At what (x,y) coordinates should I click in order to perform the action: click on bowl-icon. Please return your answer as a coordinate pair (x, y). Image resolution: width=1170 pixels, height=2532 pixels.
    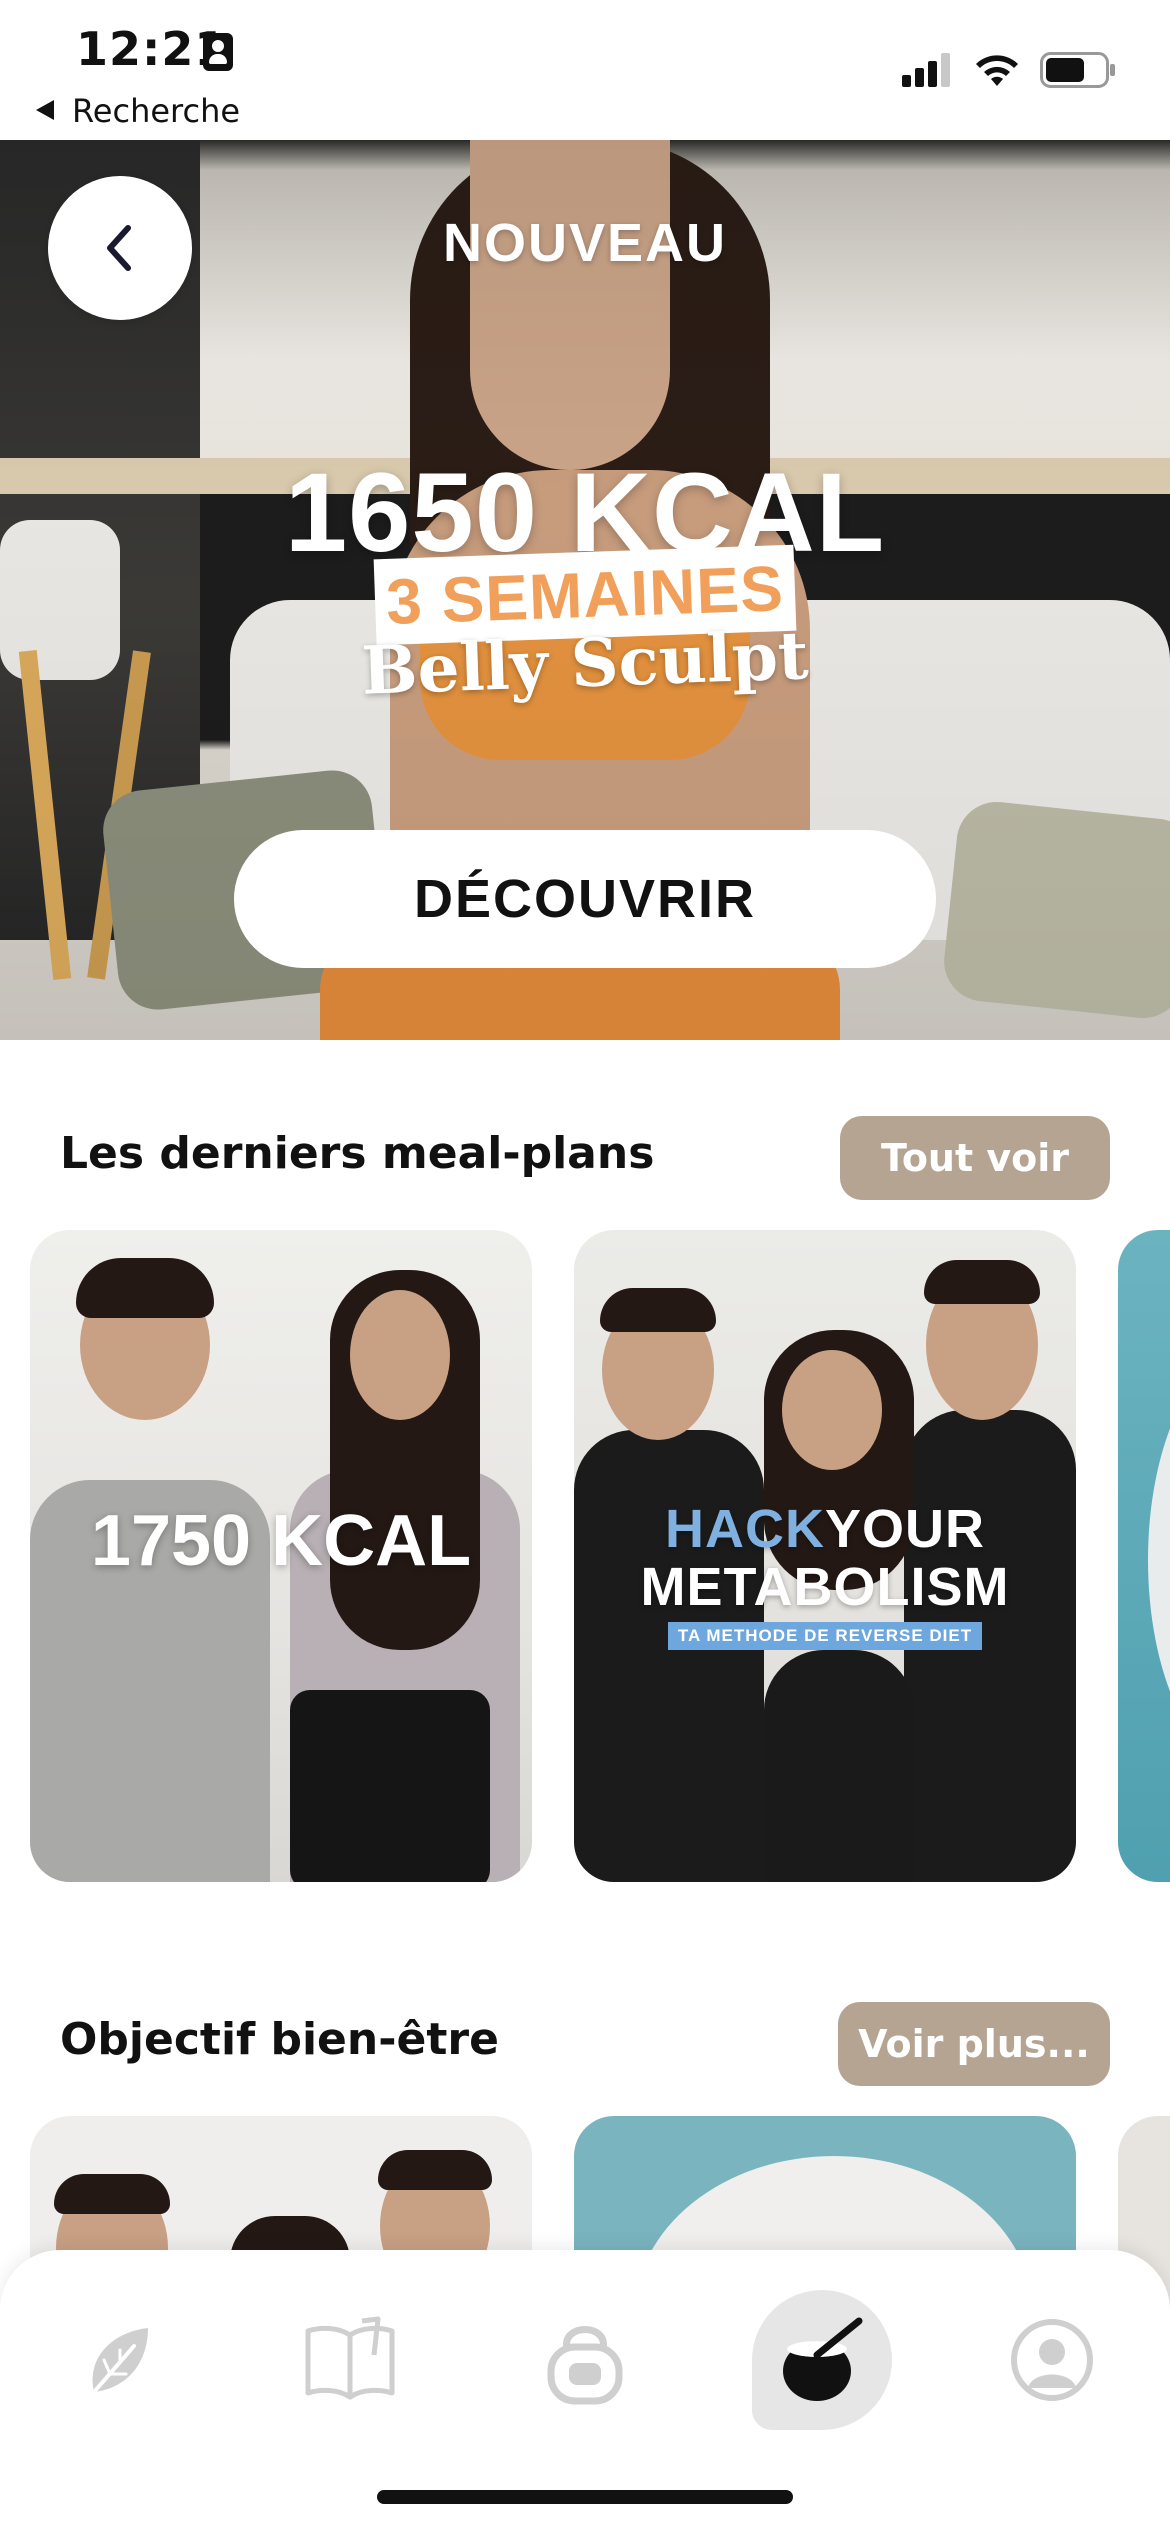
    Looking at the image, I should click on (823, 2359).